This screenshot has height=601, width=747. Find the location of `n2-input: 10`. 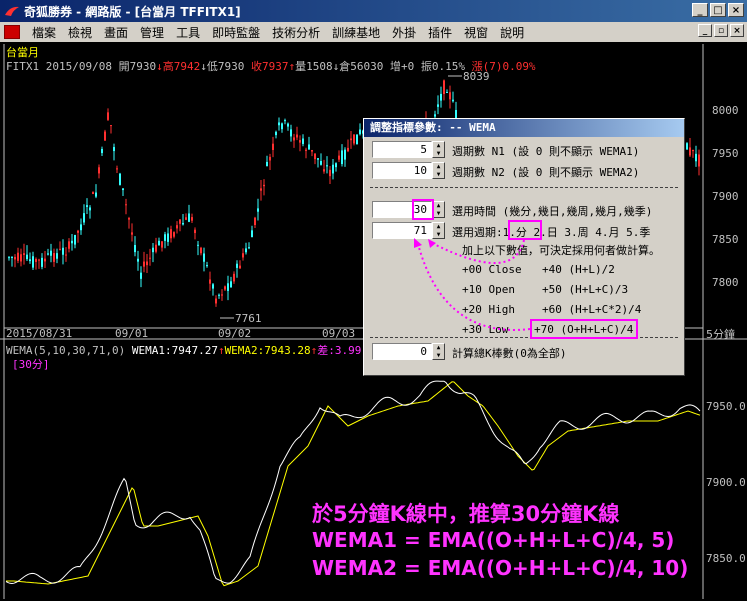

n2-input: 10 is located at coordinates (402, 170).